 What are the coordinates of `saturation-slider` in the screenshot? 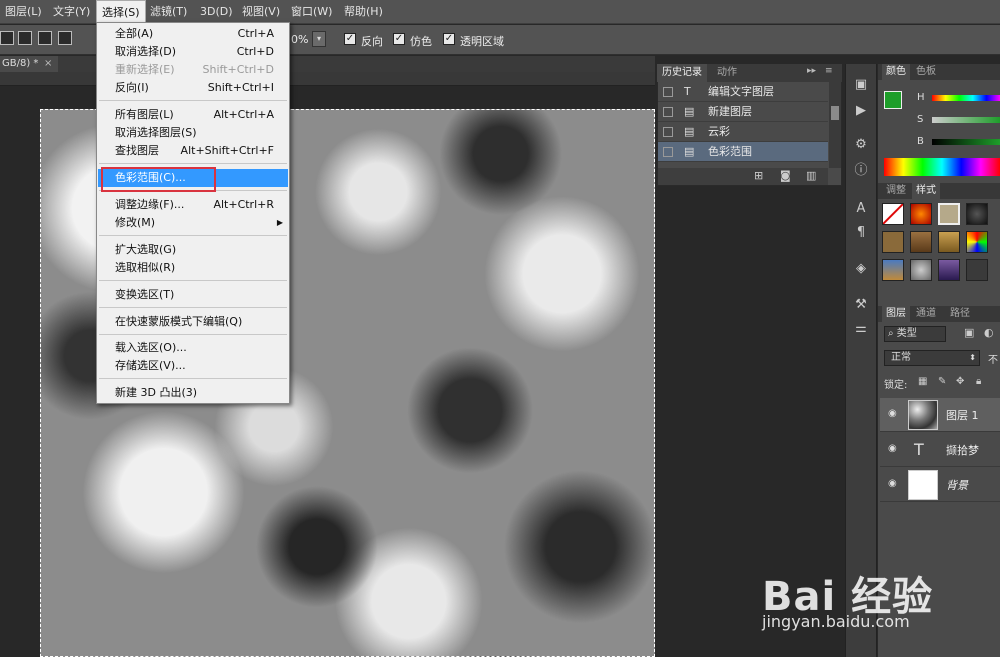 It's located at (966, 120).